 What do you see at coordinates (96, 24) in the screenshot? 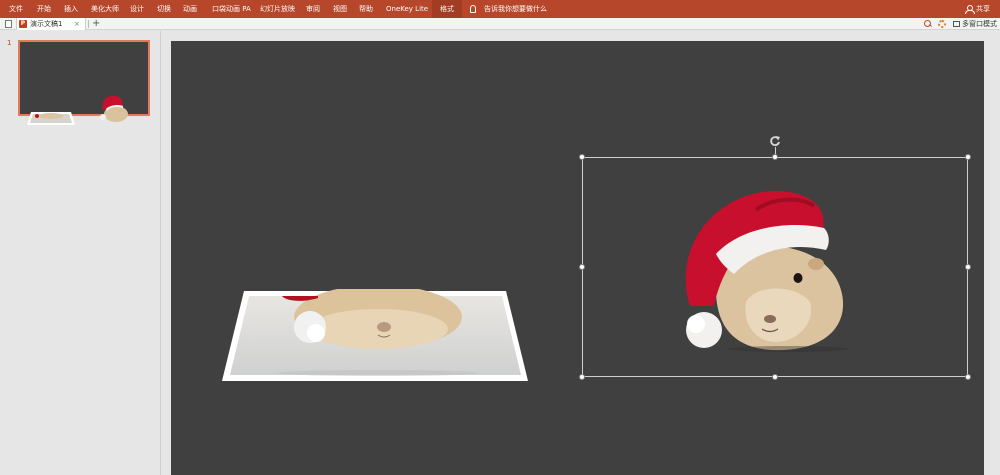
I see `new-tab-button: +` at bounding box center [96, 24].